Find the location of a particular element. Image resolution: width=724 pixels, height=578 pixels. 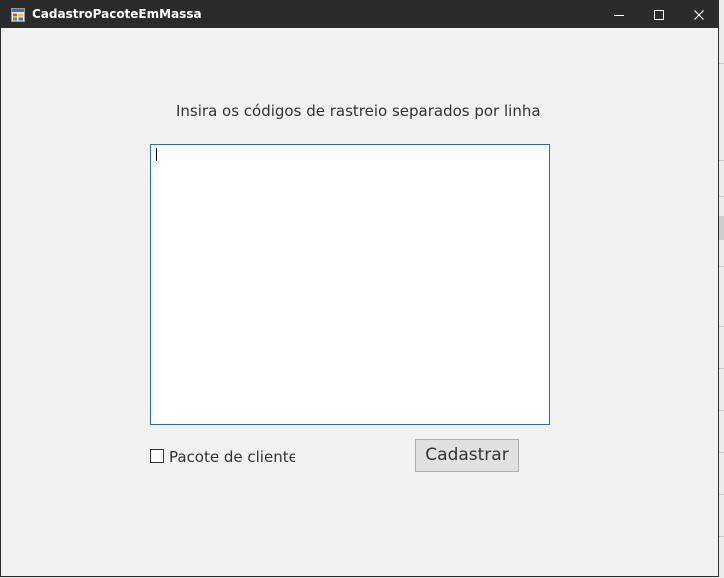

close-icon is located at coordinates (699, 14).